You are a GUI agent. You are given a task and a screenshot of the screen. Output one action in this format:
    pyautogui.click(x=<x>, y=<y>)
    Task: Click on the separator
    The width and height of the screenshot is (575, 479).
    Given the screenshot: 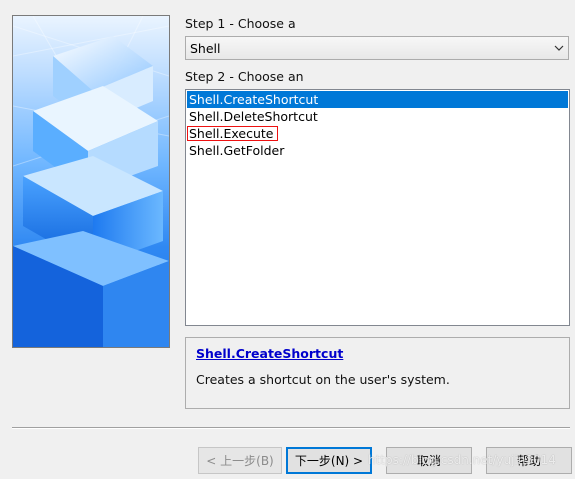 What is the action you would take?
    pyautogui.click(x=291, y=428)
    